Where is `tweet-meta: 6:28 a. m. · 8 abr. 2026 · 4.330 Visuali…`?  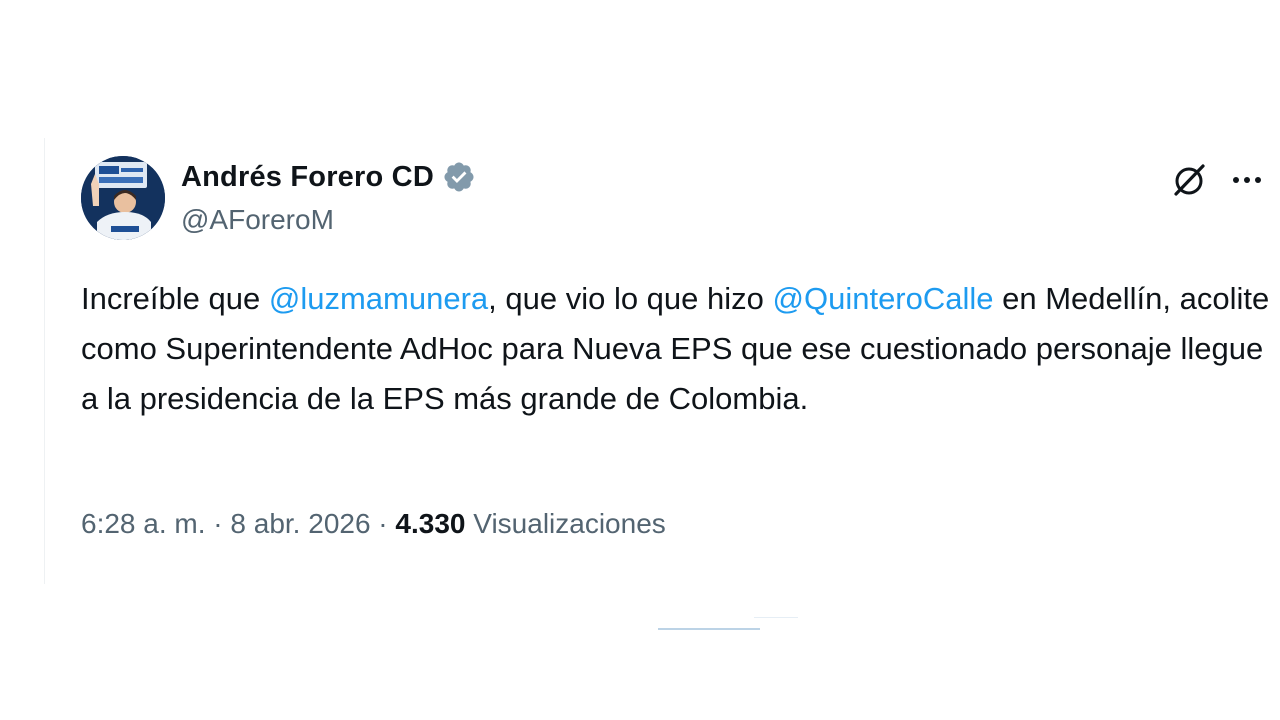
tweet-meta: 6:28 a. m. · 8 abr. 2026 · 4.330 Visuali… is located at coordinates (373, 524).